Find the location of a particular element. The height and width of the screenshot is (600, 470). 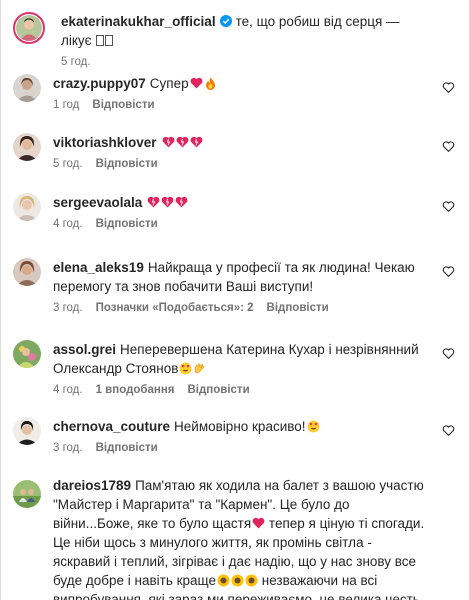

comment-item: crazy.puppy07 Супер 1 год Відповісти is located at coordinates (235, 94).